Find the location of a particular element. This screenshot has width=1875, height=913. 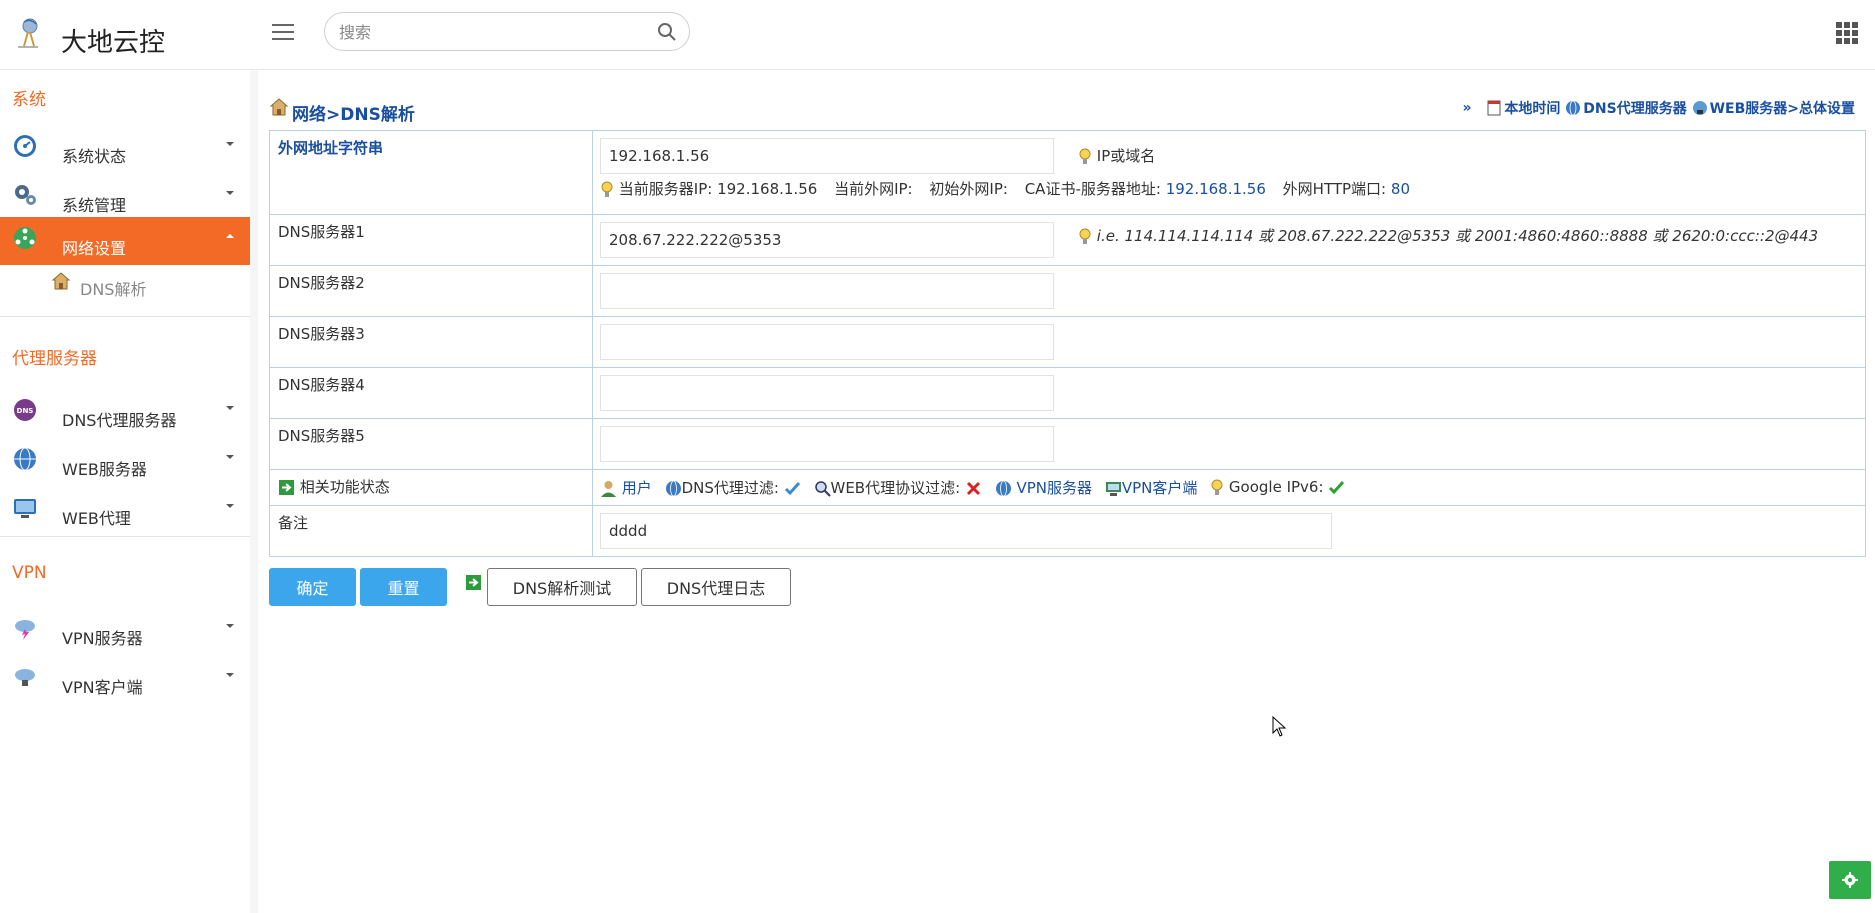

search-box is located at coordinates (507, 31).